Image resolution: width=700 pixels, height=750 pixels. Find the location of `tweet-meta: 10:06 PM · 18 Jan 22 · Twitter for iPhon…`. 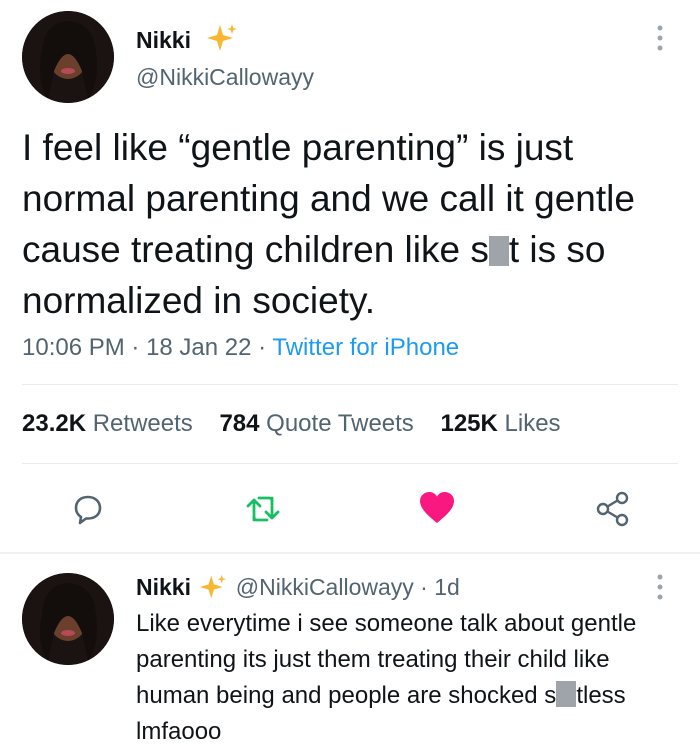

tweet-meta: 10:06 PM · 18 Jan 22 · Twitter for iPhon… is located at coordinates (241, 347).